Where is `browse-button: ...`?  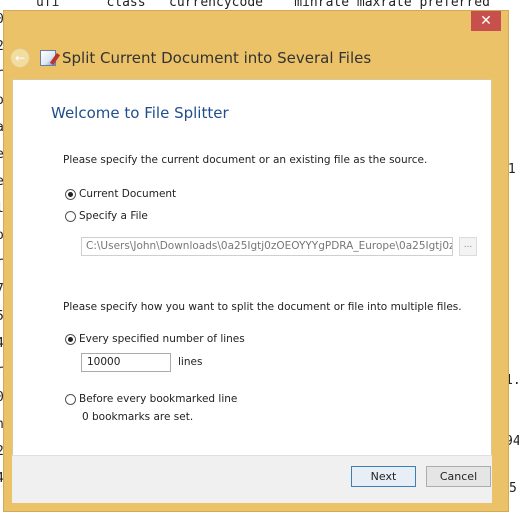
browse-button: ... is located at coordinates (468, 246).